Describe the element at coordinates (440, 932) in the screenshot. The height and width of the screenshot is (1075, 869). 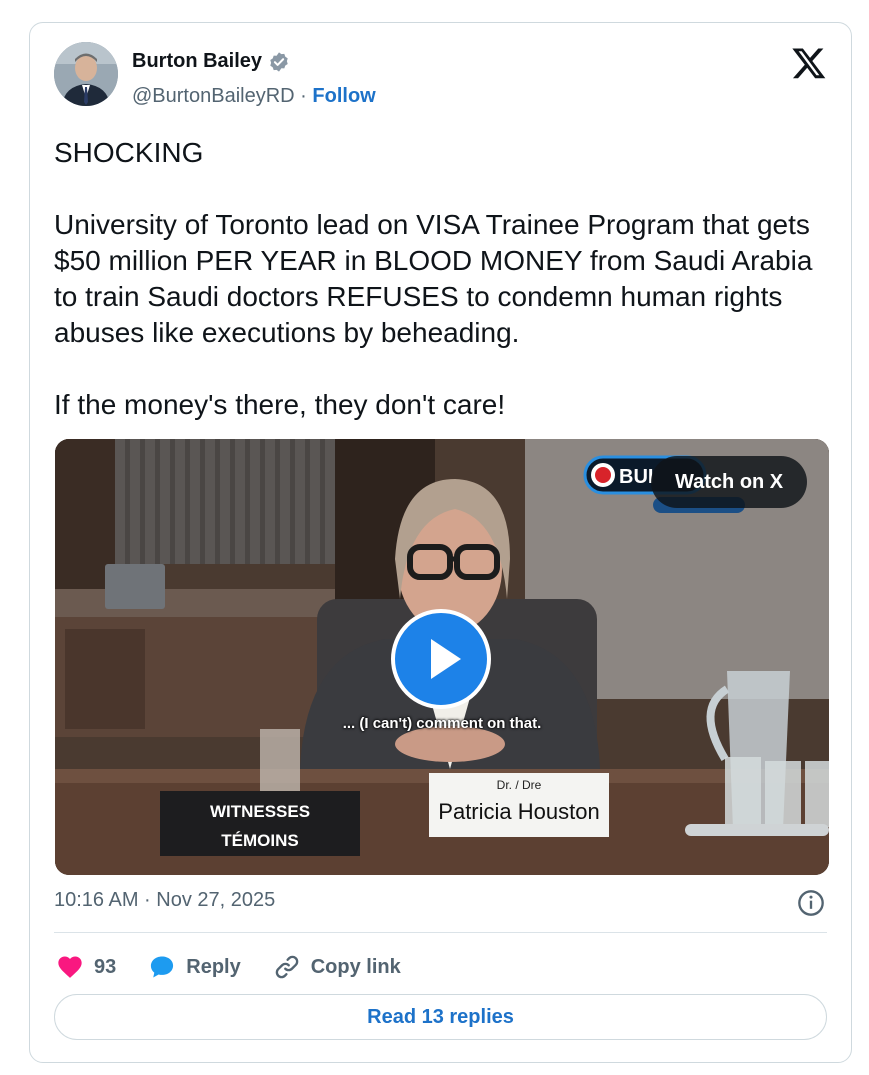
I see `divider` at that location.